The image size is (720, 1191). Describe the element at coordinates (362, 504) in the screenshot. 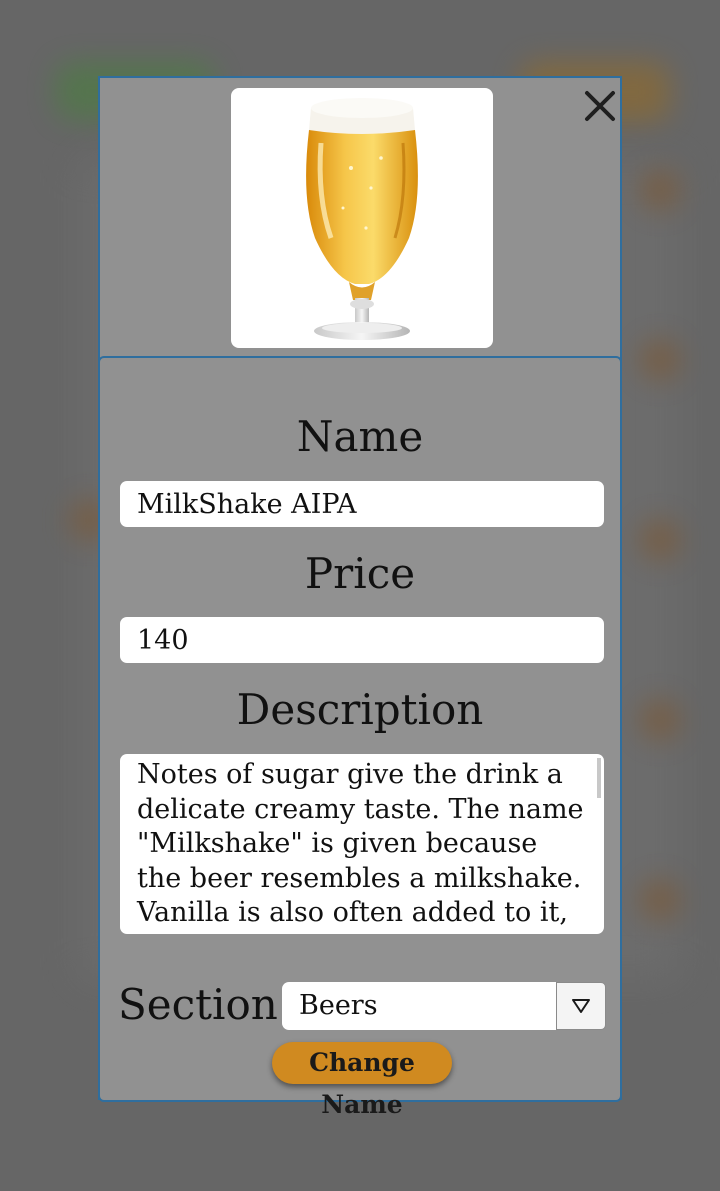

I see `name-input` at that location.